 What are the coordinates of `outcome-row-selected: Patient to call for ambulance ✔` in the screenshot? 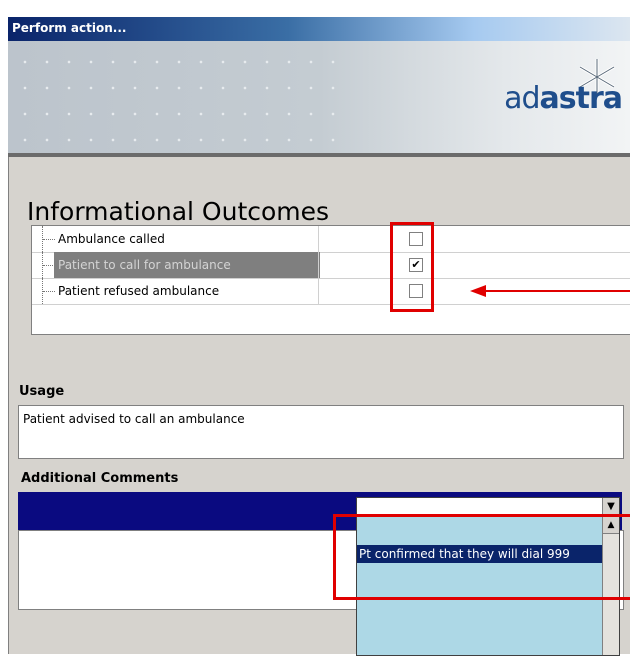 It's located at (331, 265).